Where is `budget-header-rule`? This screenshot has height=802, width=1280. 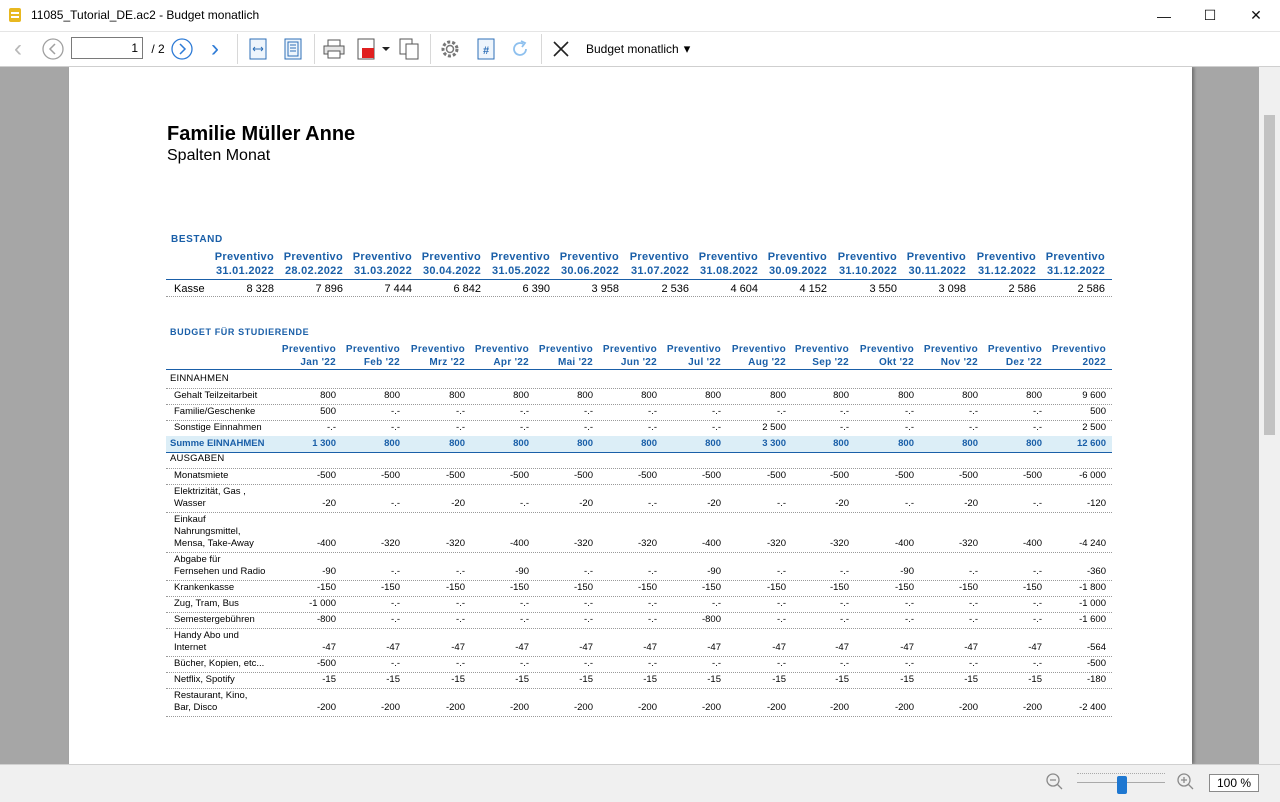
budget-header-rule is located at coordinates (639, 369).